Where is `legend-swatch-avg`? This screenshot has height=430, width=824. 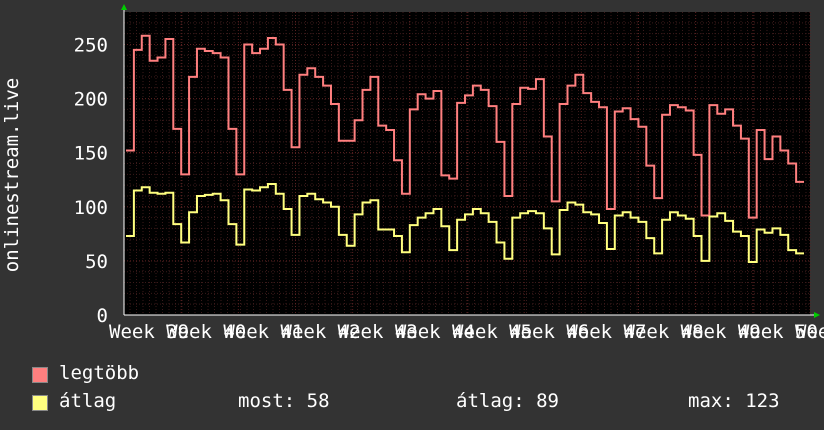
legend-swatch-avg is located at coordinates (40, 403).